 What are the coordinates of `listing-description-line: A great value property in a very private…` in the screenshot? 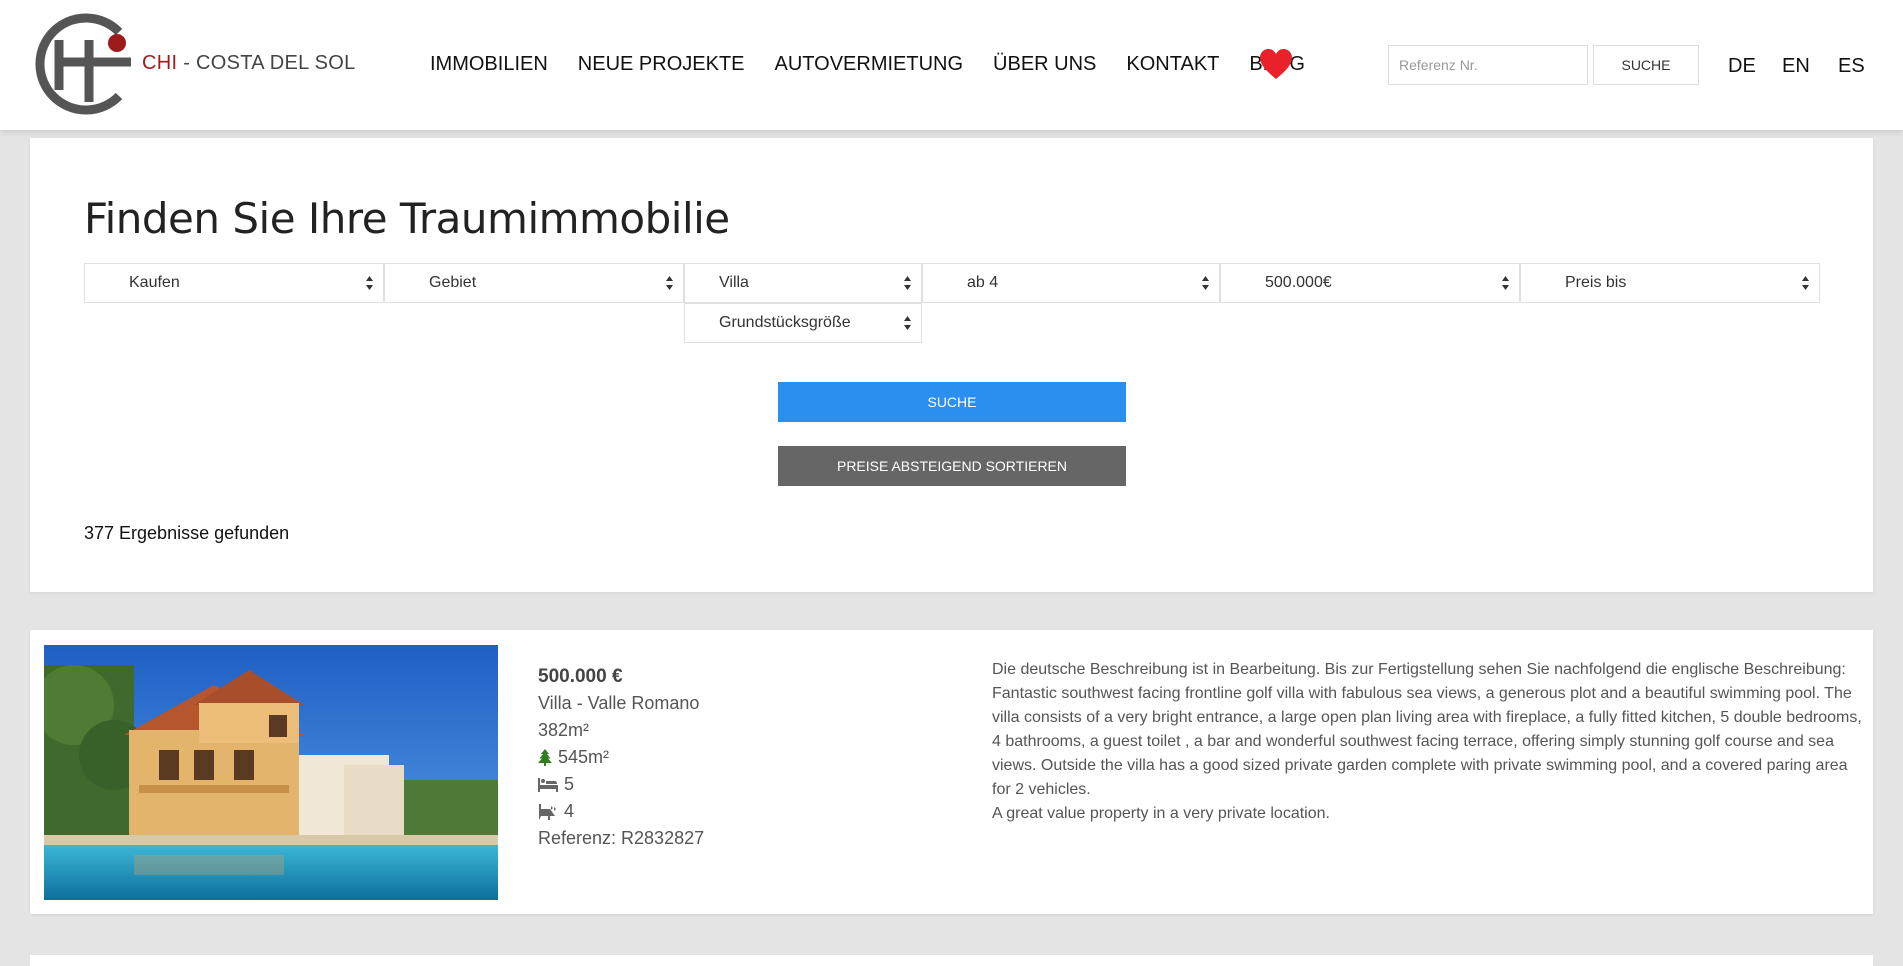 It's located at (1161, 813).